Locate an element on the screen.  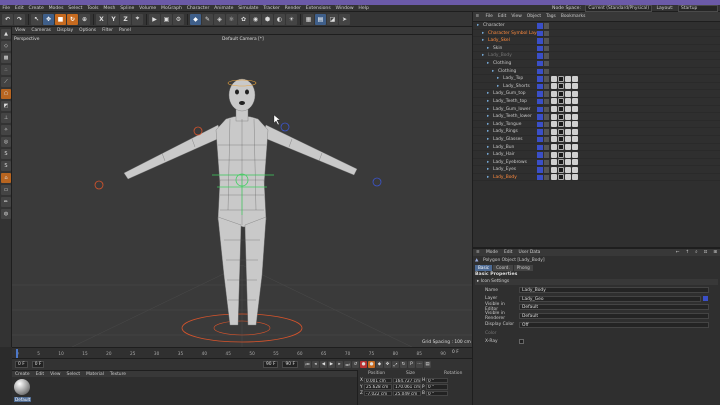
menu-select: Select is located at coordinates (75, 8).